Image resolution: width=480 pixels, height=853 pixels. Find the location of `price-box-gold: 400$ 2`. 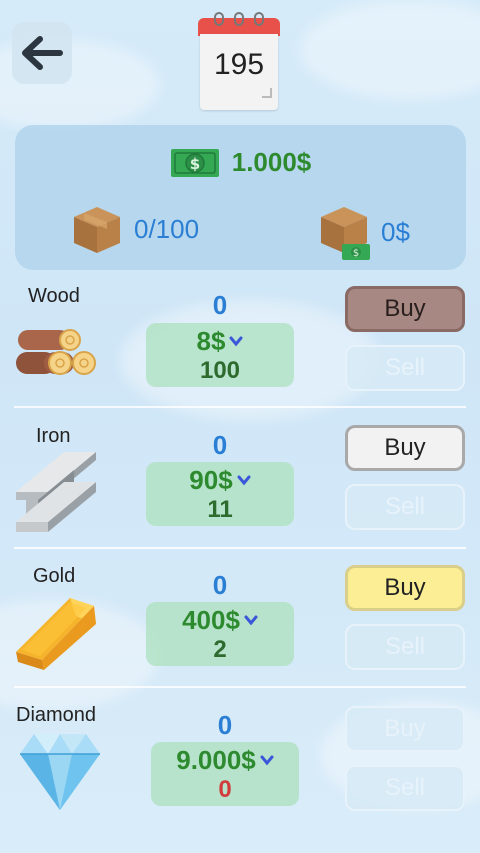

price-box-gold: 400$ 2 is located at coordinates (220, 634).